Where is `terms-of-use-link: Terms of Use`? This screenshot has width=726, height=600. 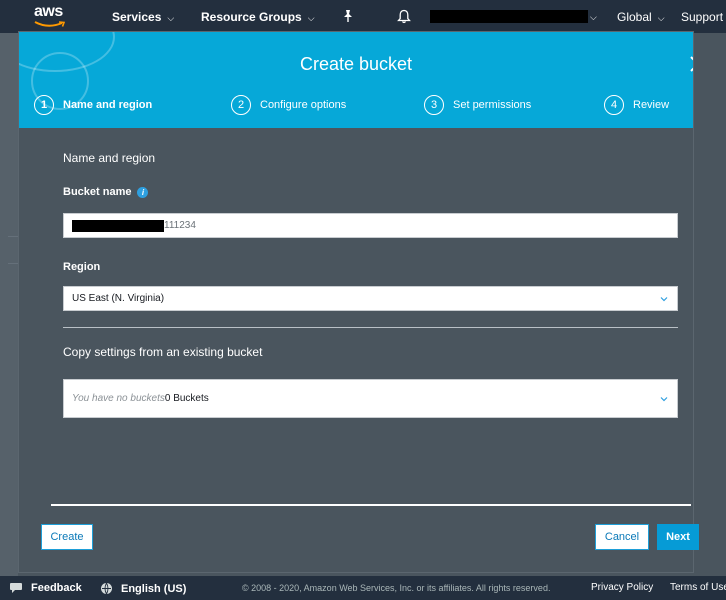
terms-of-use-link: Terms of Use is located at coordinates (698, 587).